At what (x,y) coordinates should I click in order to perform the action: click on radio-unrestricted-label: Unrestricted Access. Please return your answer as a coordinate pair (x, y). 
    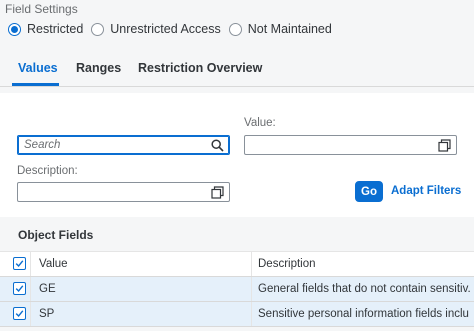
    Looking at the image, I should click on (165, 29).